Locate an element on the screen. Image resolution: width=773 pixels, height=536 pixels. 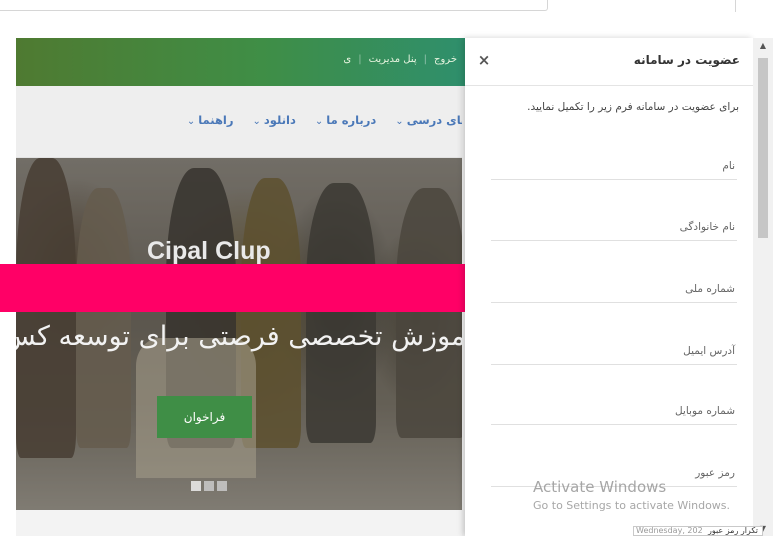
admin-panel-link: پنل مدیریت is located at coordinates (393, 59).